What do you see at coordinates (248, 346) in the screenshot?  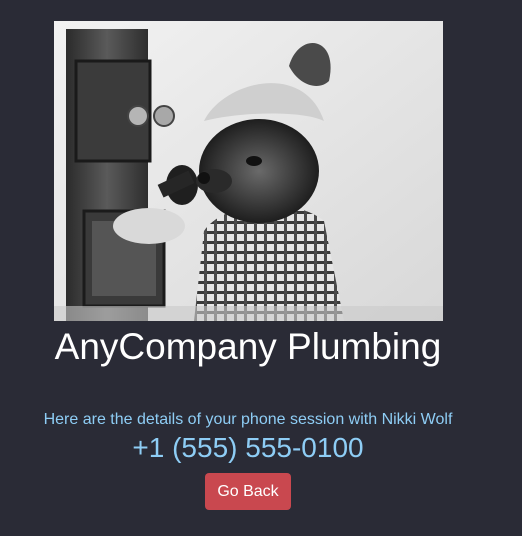 I see `company-name: AnyCompany Plumbing` at bounding box center [248, 346].